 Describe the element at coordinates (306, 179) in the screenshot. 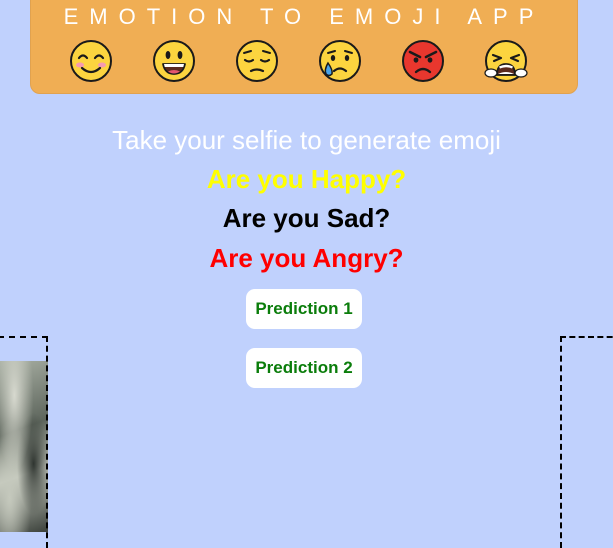

I see `question-happy: Are you Happy?` at that location.